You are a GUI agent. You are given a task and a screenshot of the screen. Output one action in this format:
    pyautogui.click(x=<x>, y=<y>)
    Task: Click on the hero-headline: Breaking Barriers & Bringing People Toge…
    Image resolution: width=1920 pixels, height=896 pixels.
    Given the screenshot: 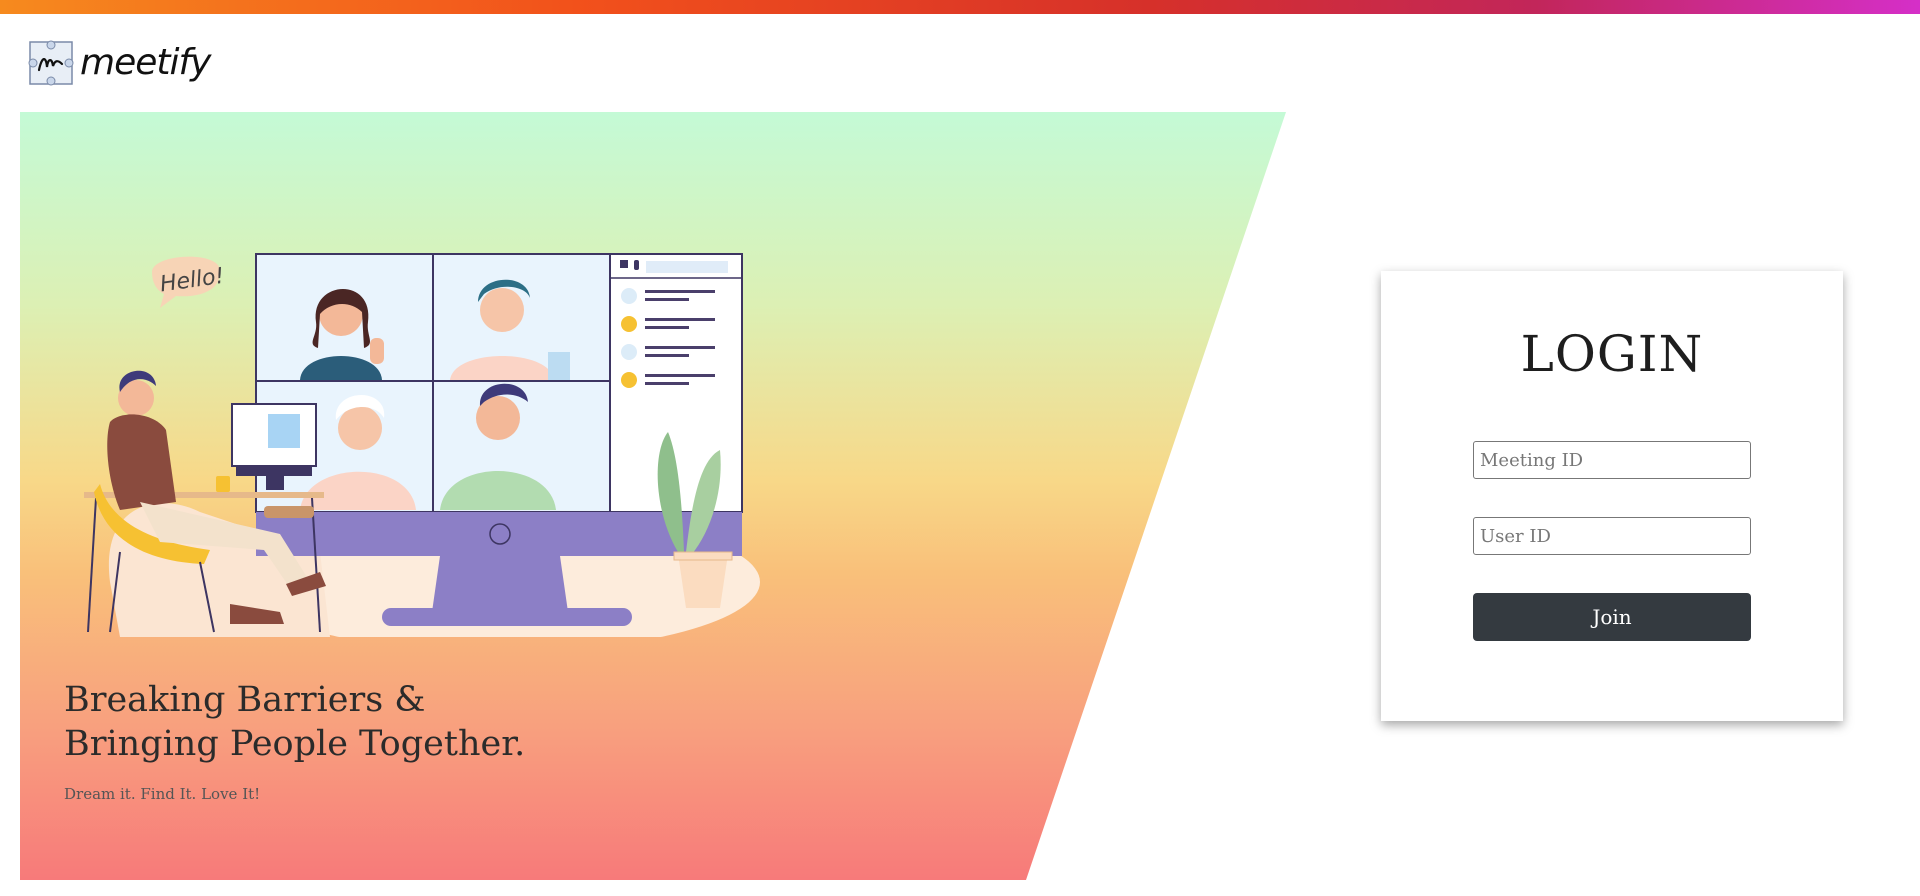 What is the action you would take?
    pyautogui.click(x=295, y=722)
    